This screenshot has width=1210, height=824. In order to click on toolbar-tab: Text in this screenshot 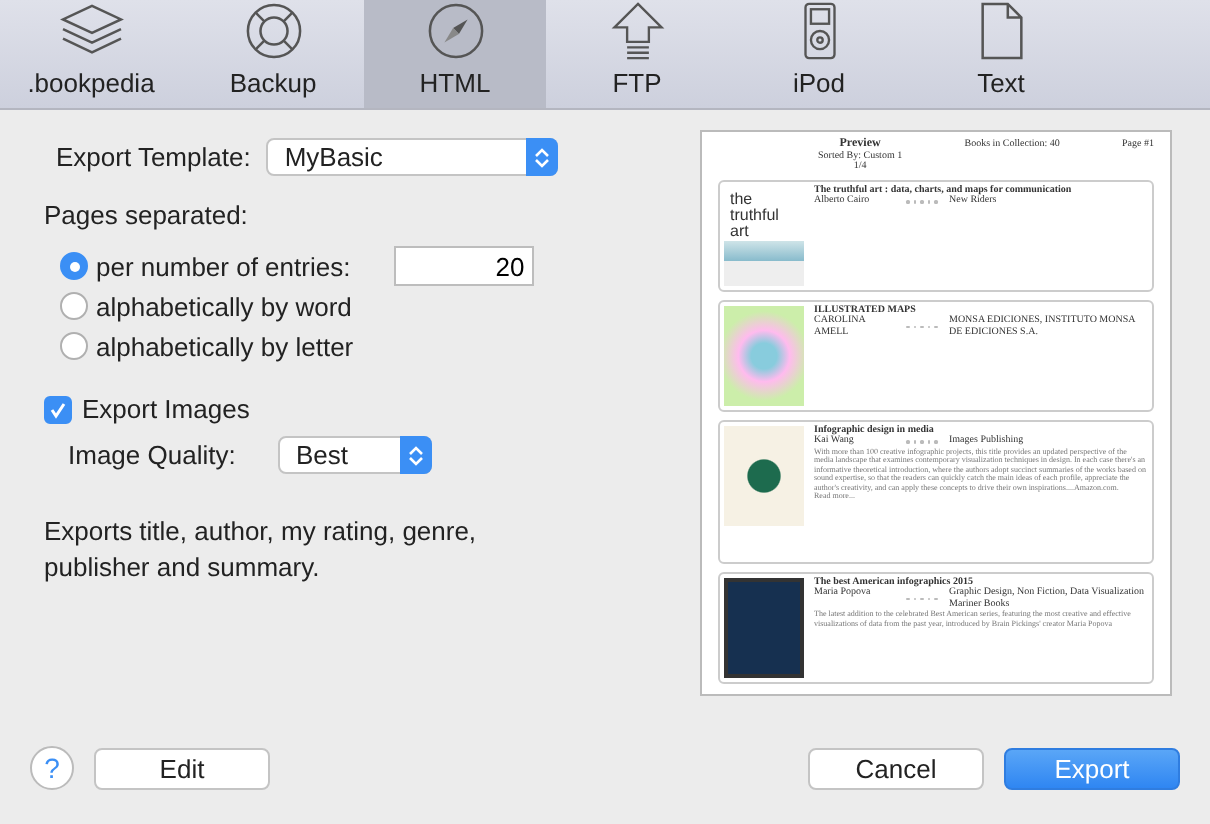, I will do `click(1001, 54)`.